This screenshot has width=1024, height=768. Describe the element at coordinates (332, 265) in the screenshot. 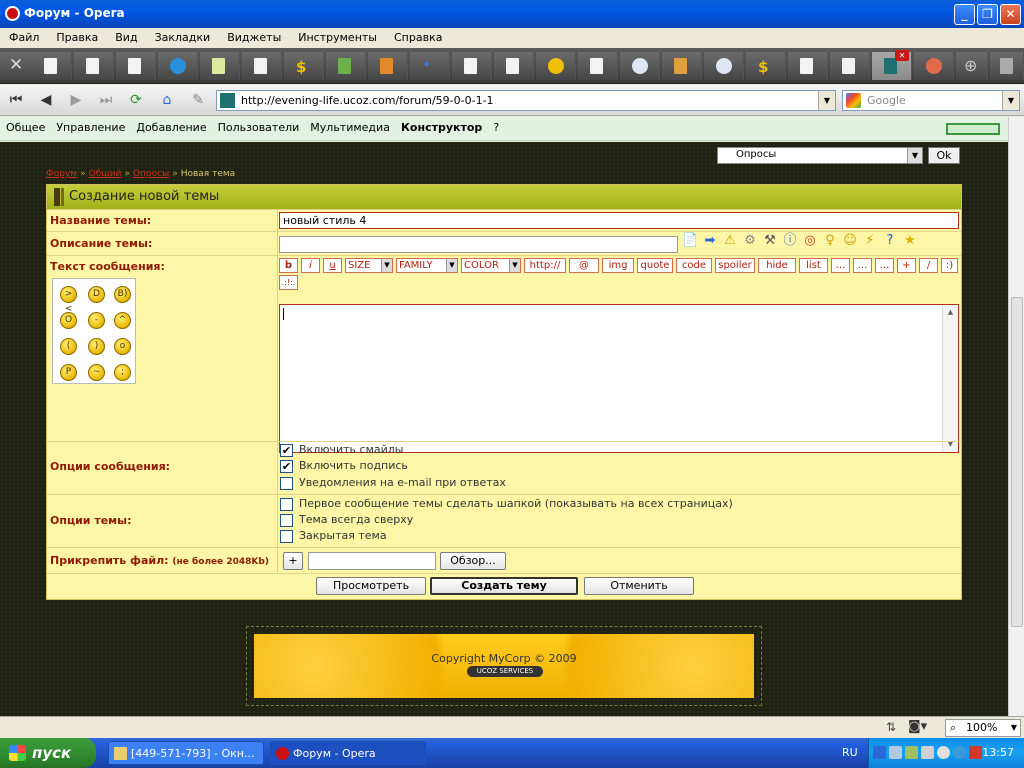

I see `underline-button: u` at that location.